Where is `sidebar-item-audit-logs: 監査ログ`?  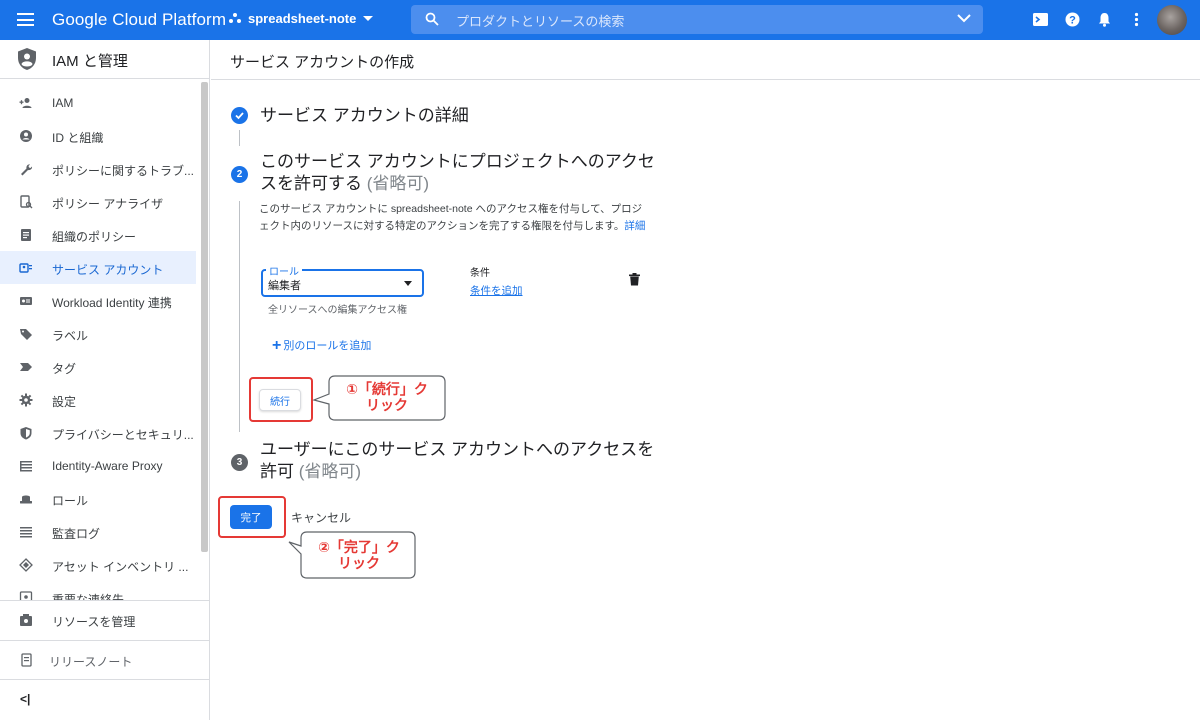
sidebar-item-audit-logs: 監査ログ is located at coordinates (100, 531).